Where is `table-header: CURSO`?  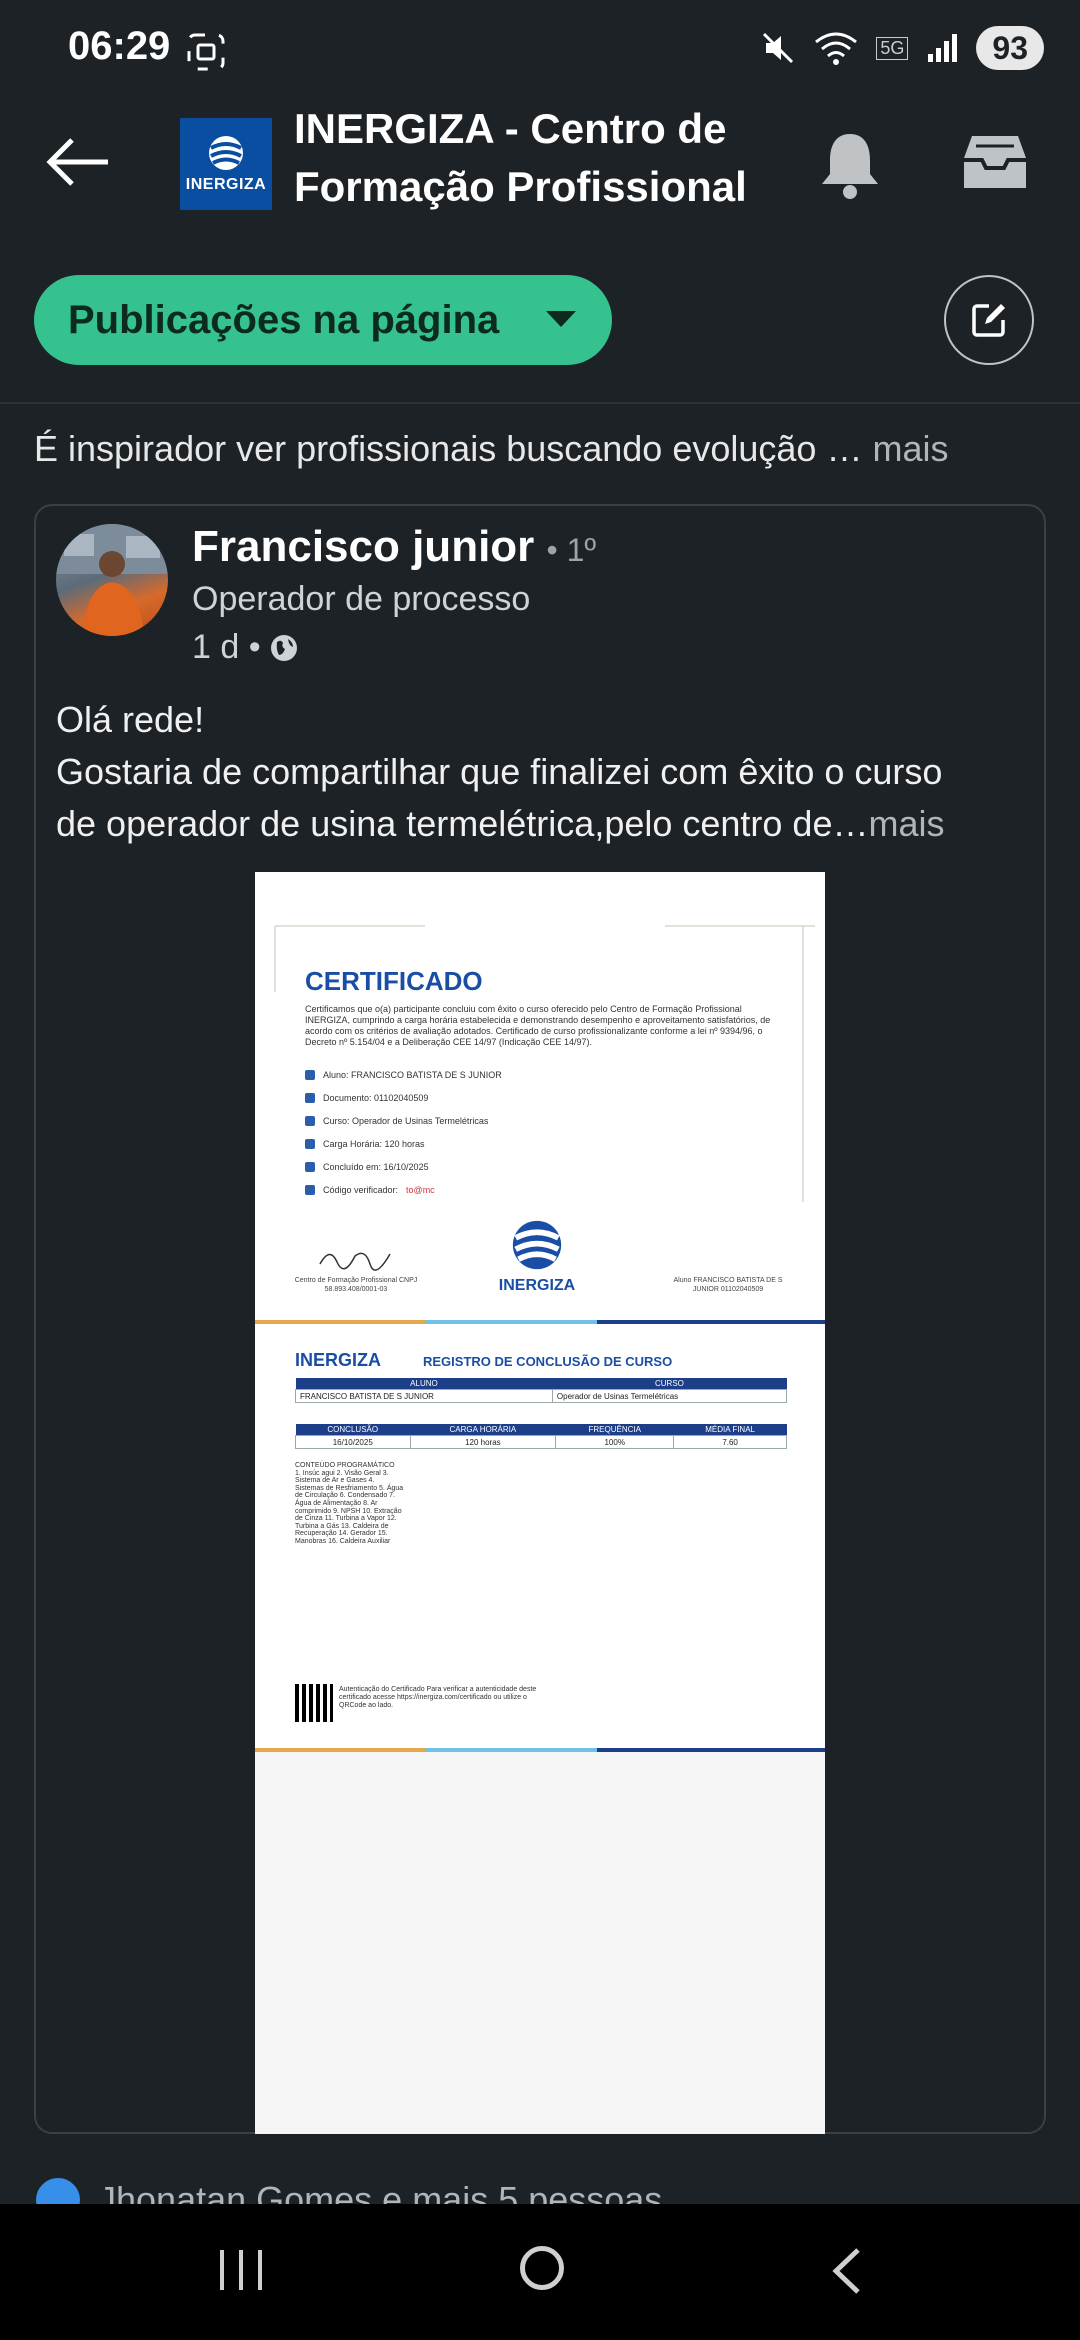 table-header: CURSO is located at coordinates (669, 1384).